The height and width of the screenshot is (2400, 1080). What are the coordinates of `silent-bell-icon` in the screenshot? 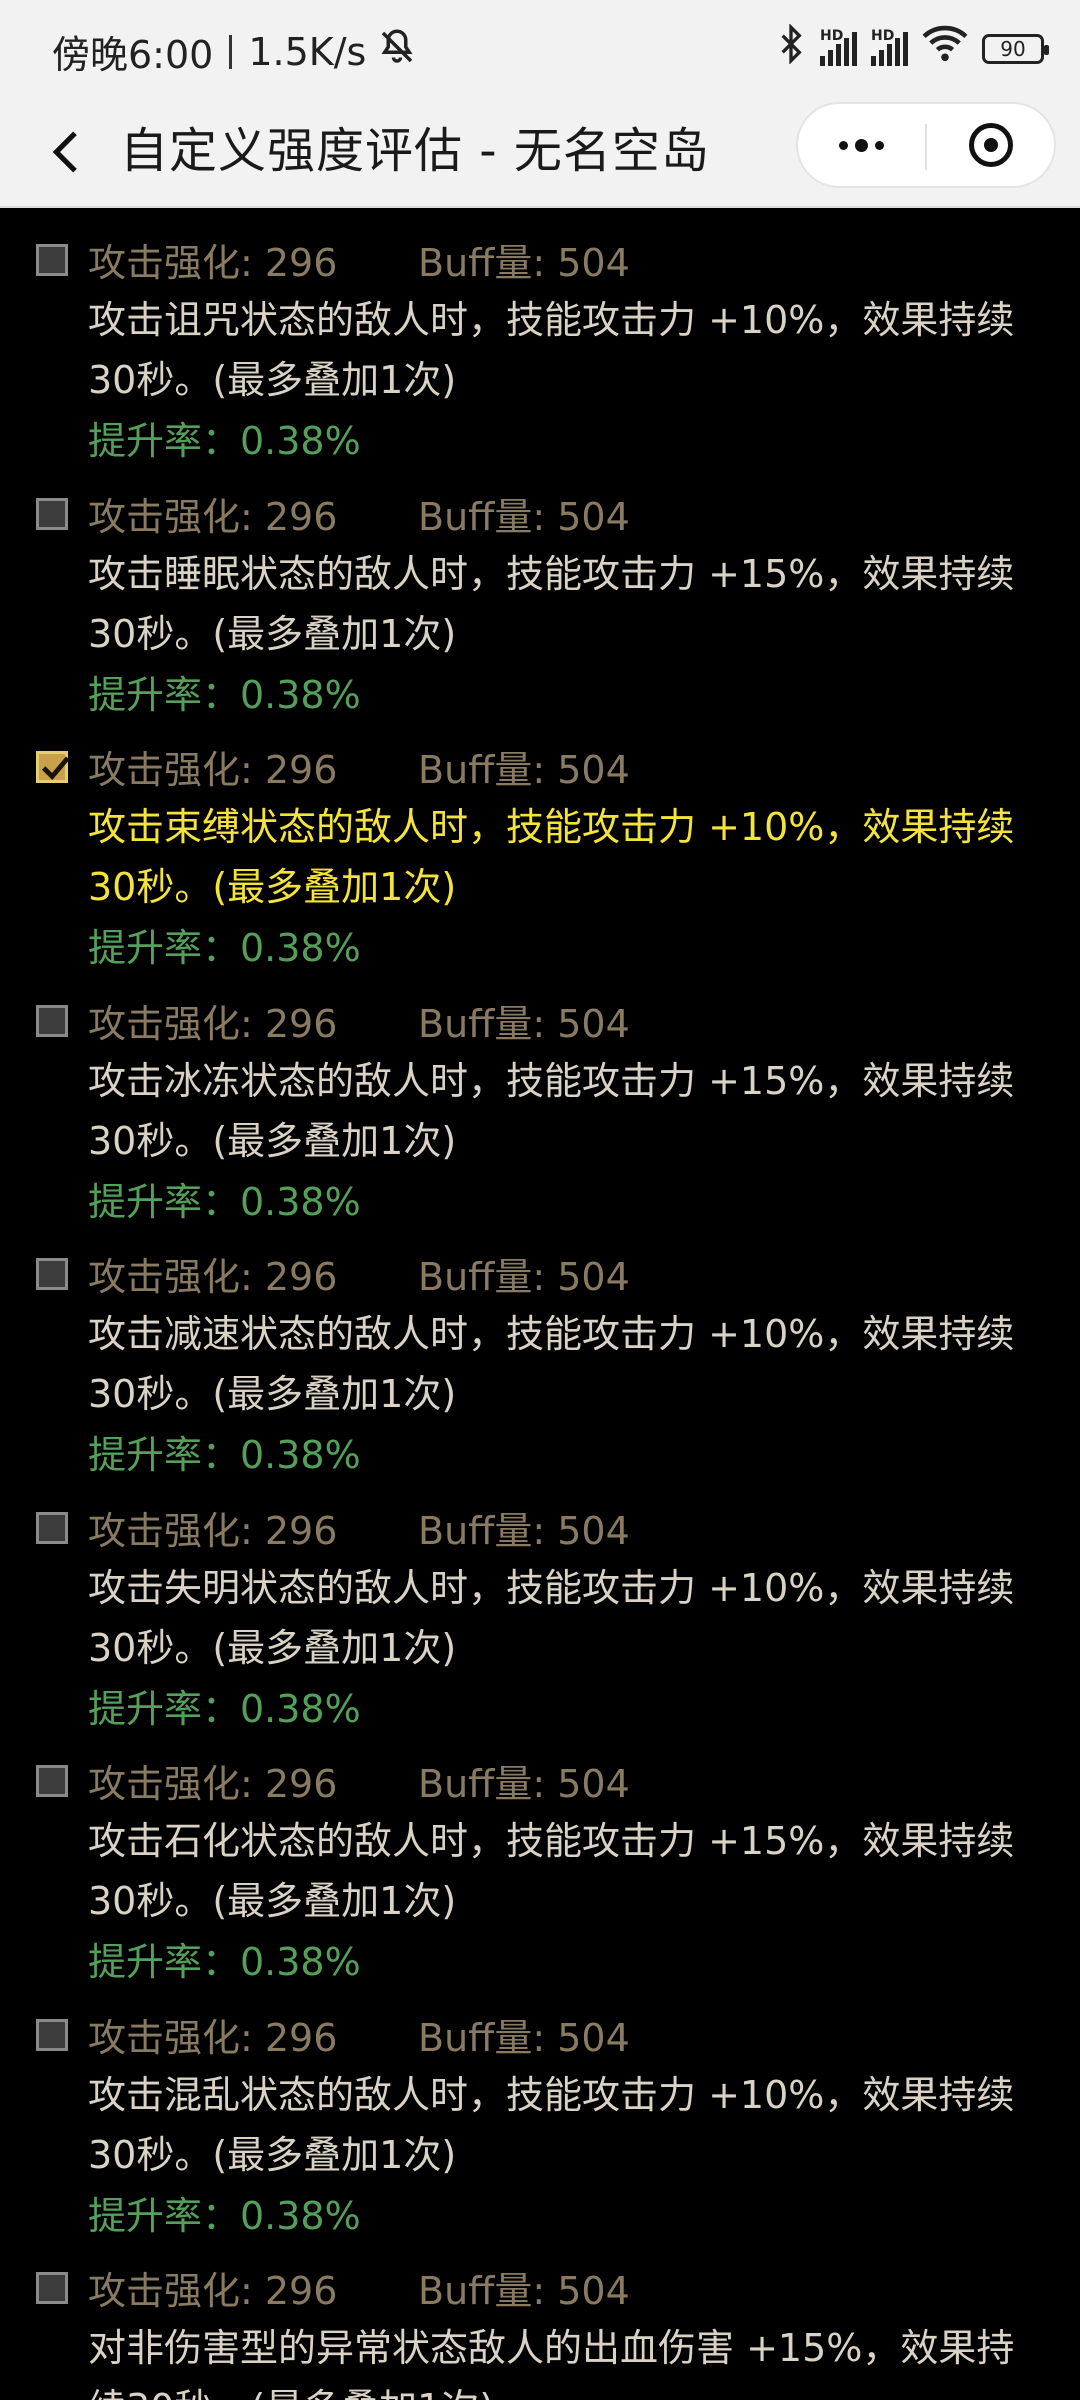 It's located at (397, 51).